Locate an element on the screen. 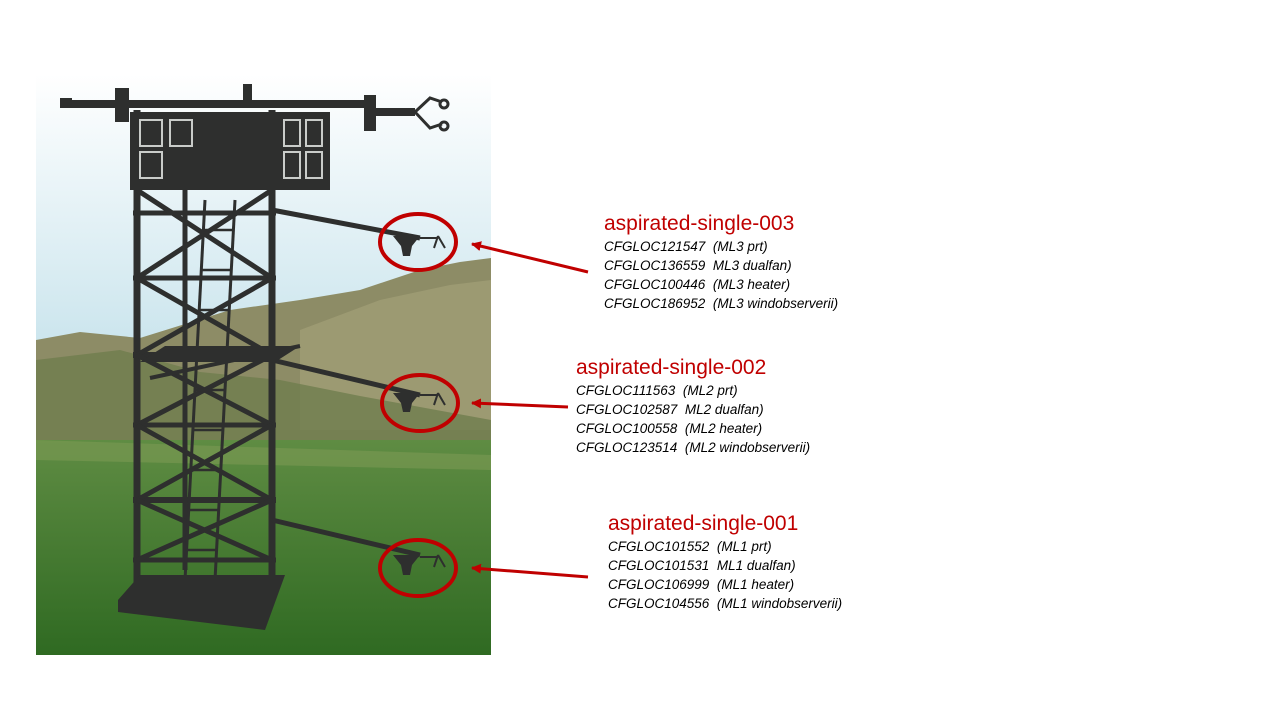 Image resolution: width=1280 pixels, height=720 pixels. location-title: aspirated-single-002 is located at coordinates (671, 367).